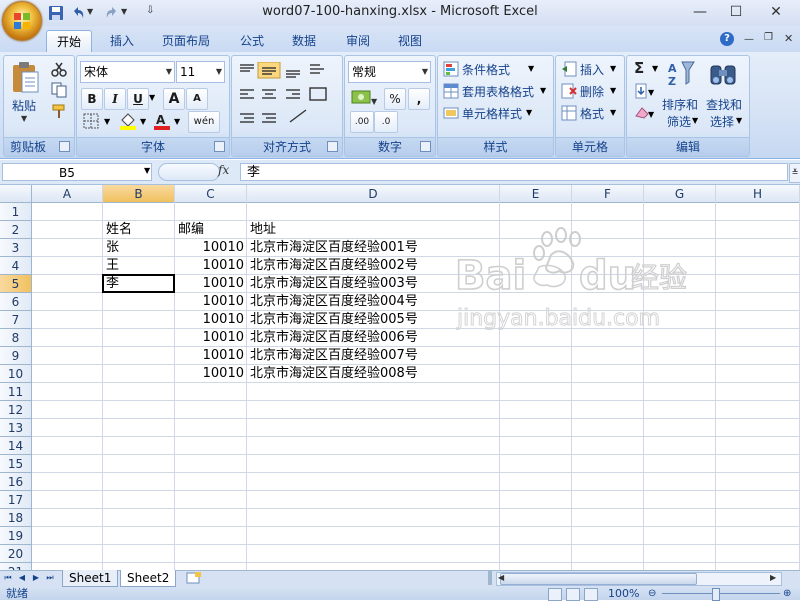 This screenshot has width=800, height=601. Describe the element at coordinates (59, 111) in the screenshot. I see `format-painter-icon` at that location.